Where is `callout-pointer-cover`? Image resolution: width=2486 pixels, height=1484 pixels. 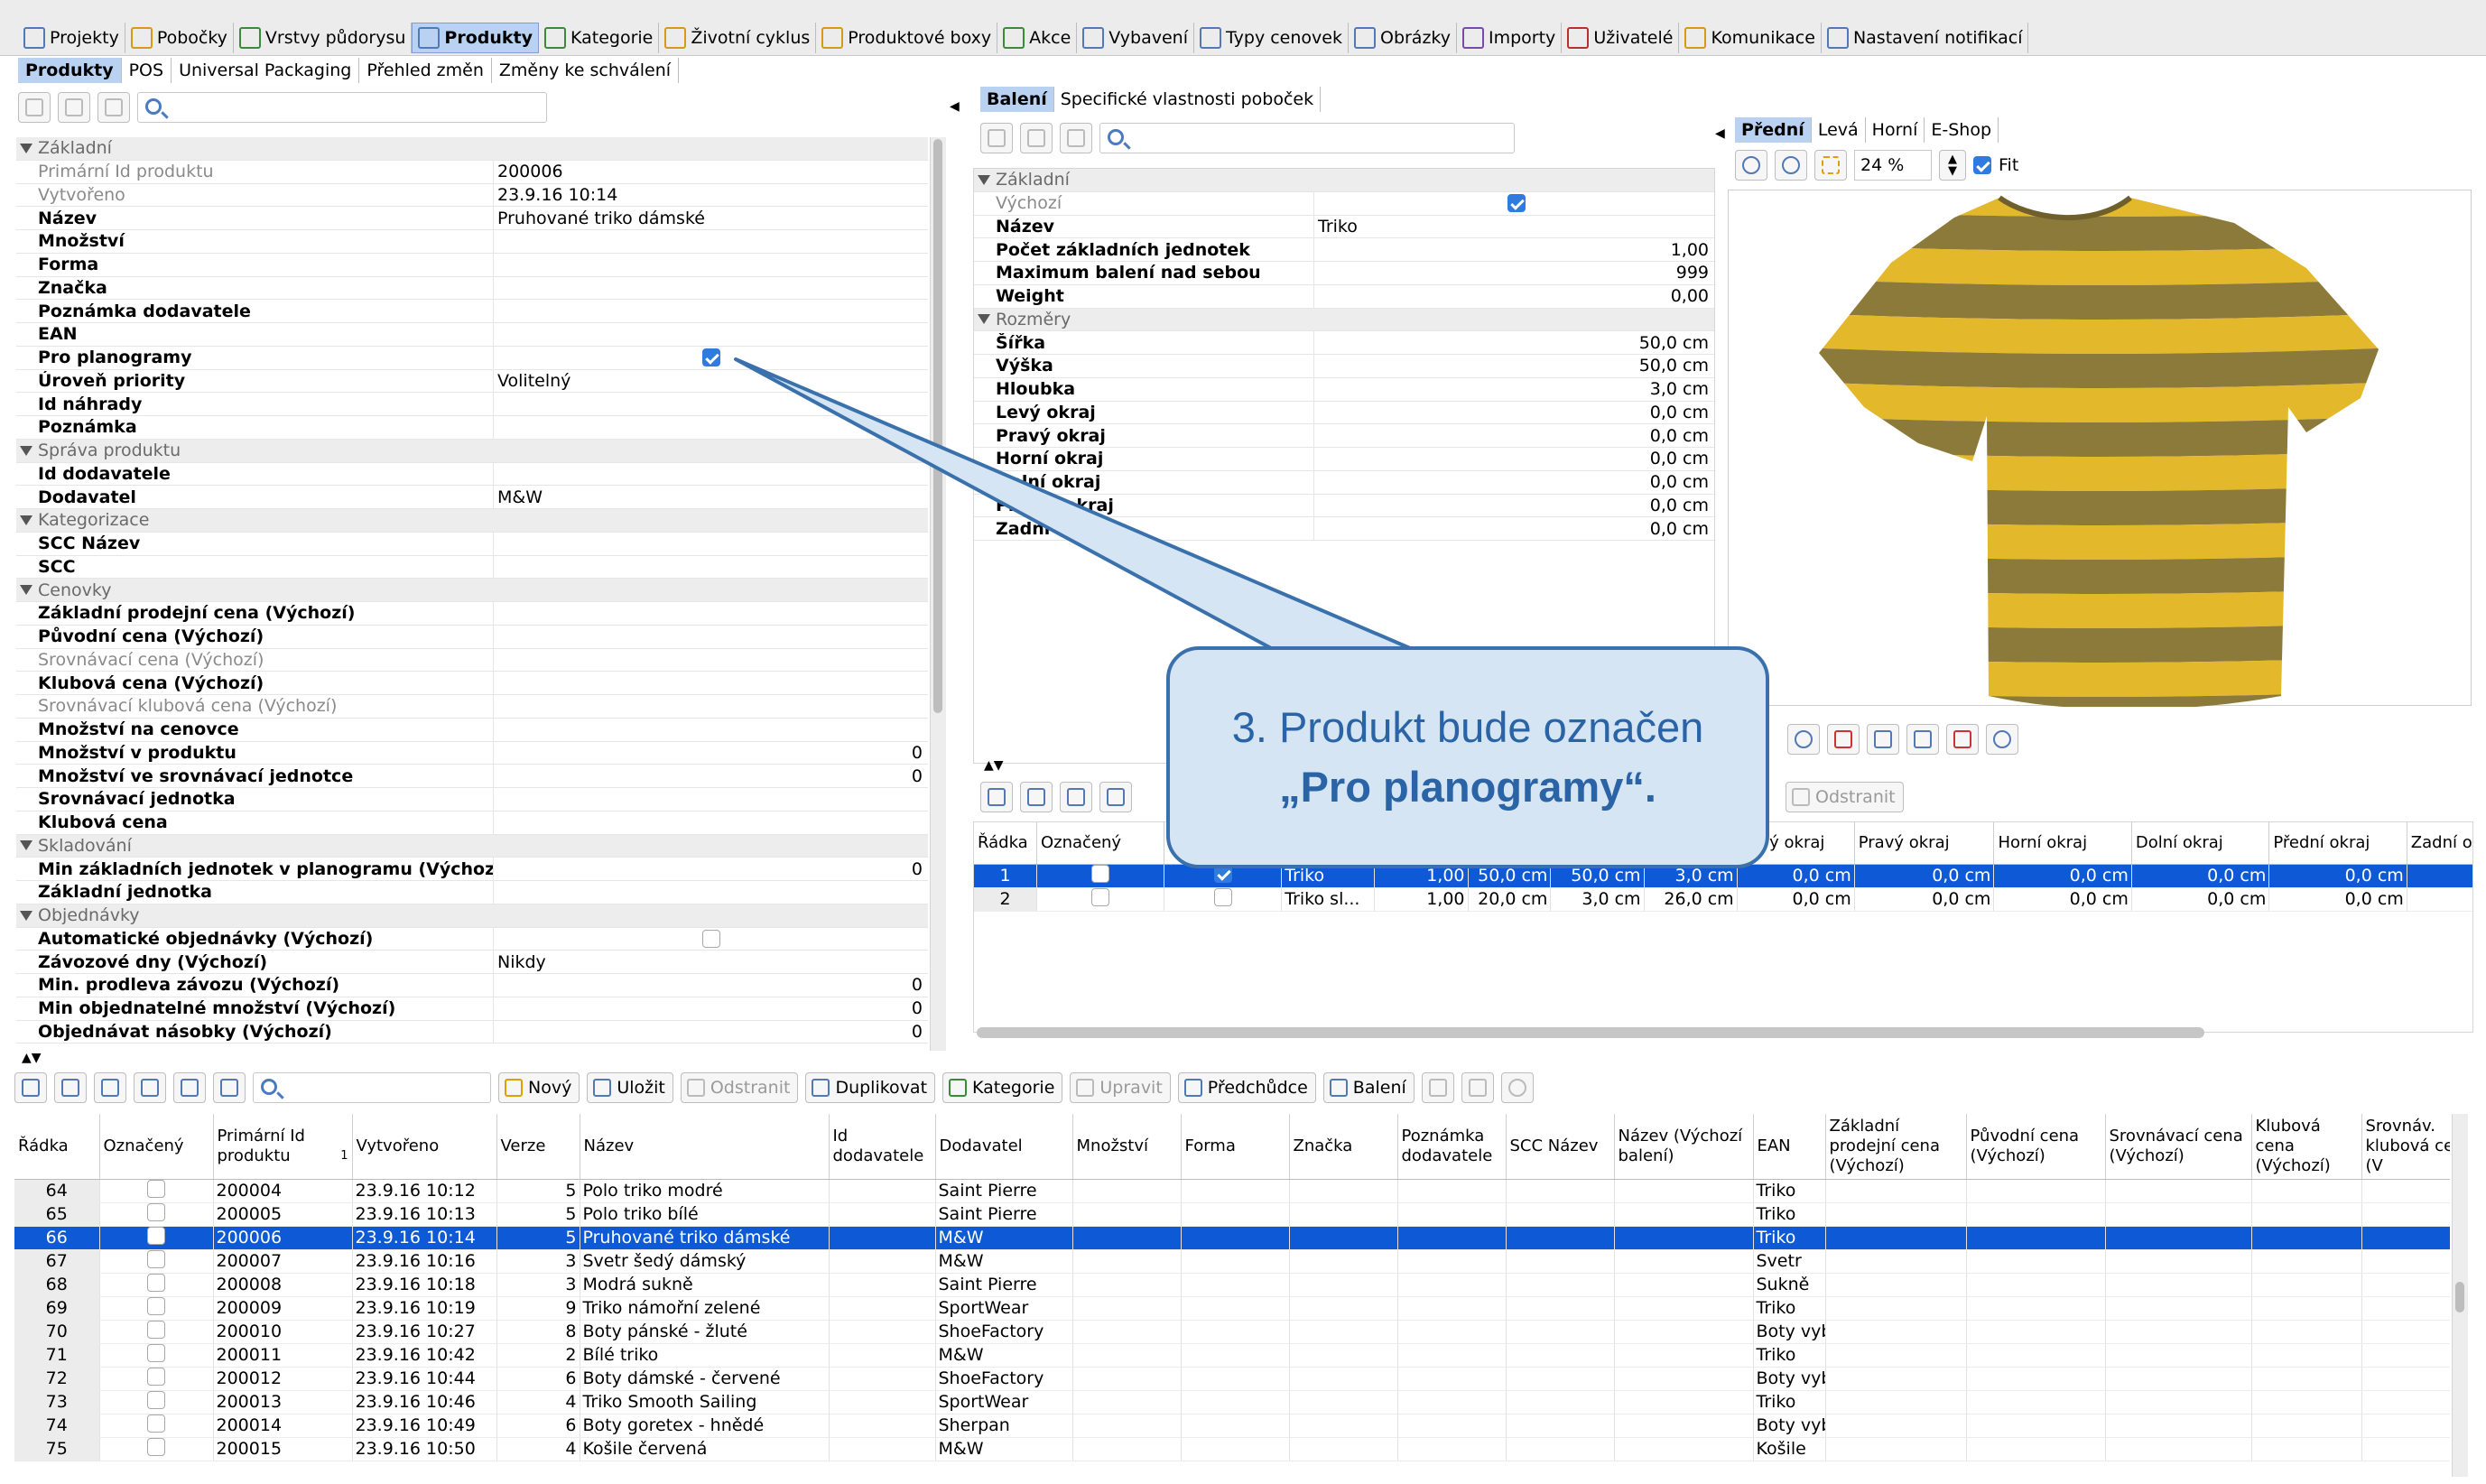
callout-pointer-cover is located at coordinates (1340, 656).